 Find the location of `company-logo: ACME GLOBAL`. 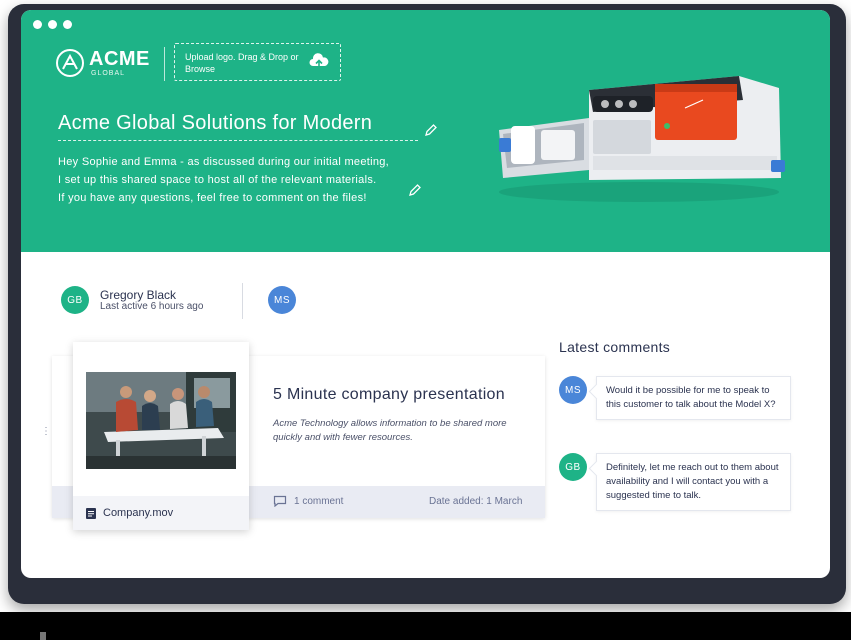

company-logo: ACME GLOBAL is located at coordinates (103, 64).